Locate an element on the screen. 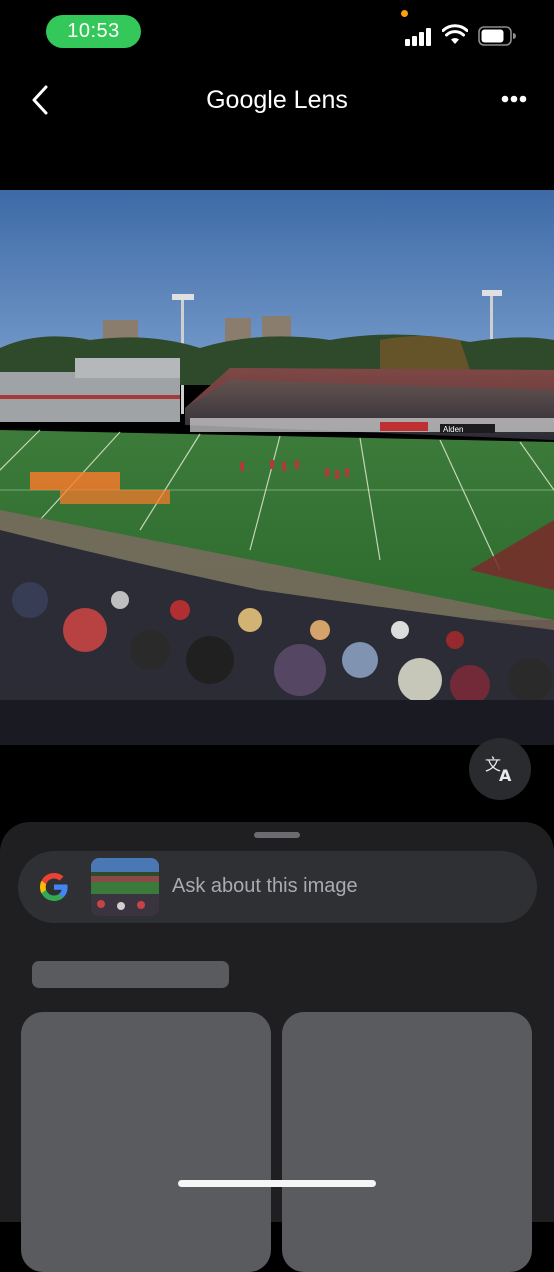 The width and height of the screenshot is (554, 1272). status-bar: 10:53 is located at coordinates (277, 30).